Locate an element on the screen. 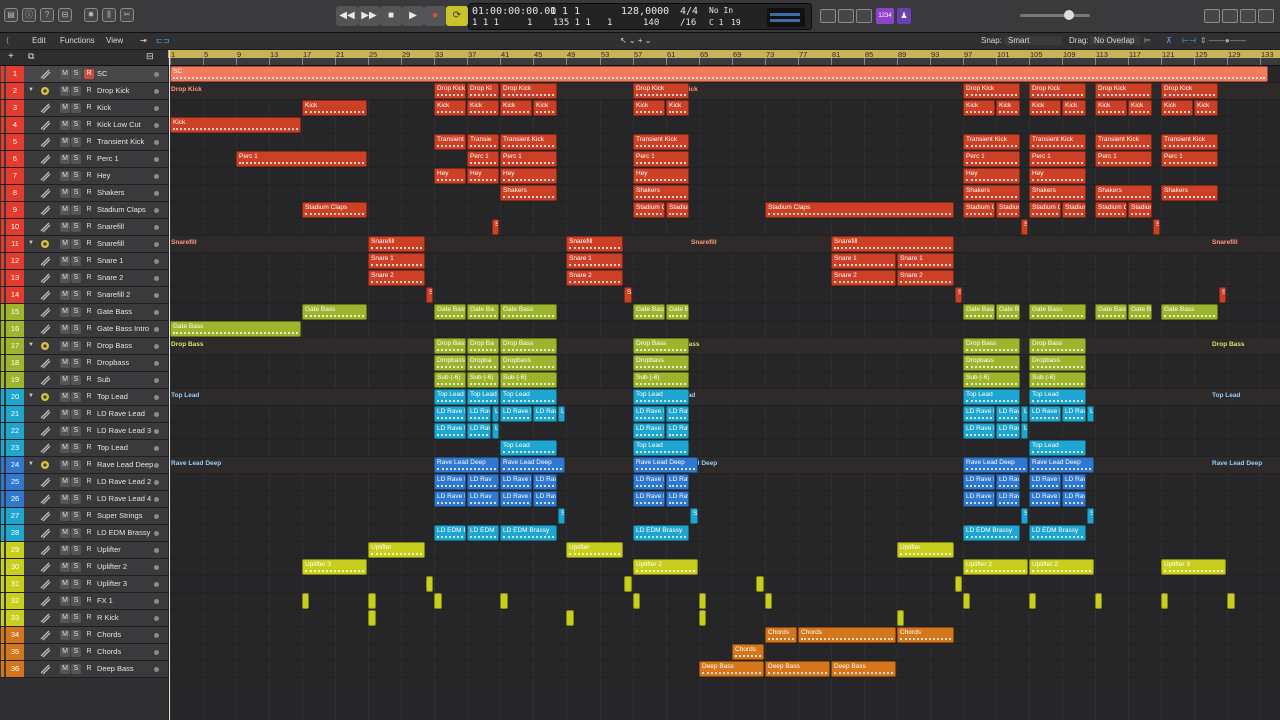 The width and height of the screenshot is (1280, 720). region: Snarefill is located at coordinates (396, 244).